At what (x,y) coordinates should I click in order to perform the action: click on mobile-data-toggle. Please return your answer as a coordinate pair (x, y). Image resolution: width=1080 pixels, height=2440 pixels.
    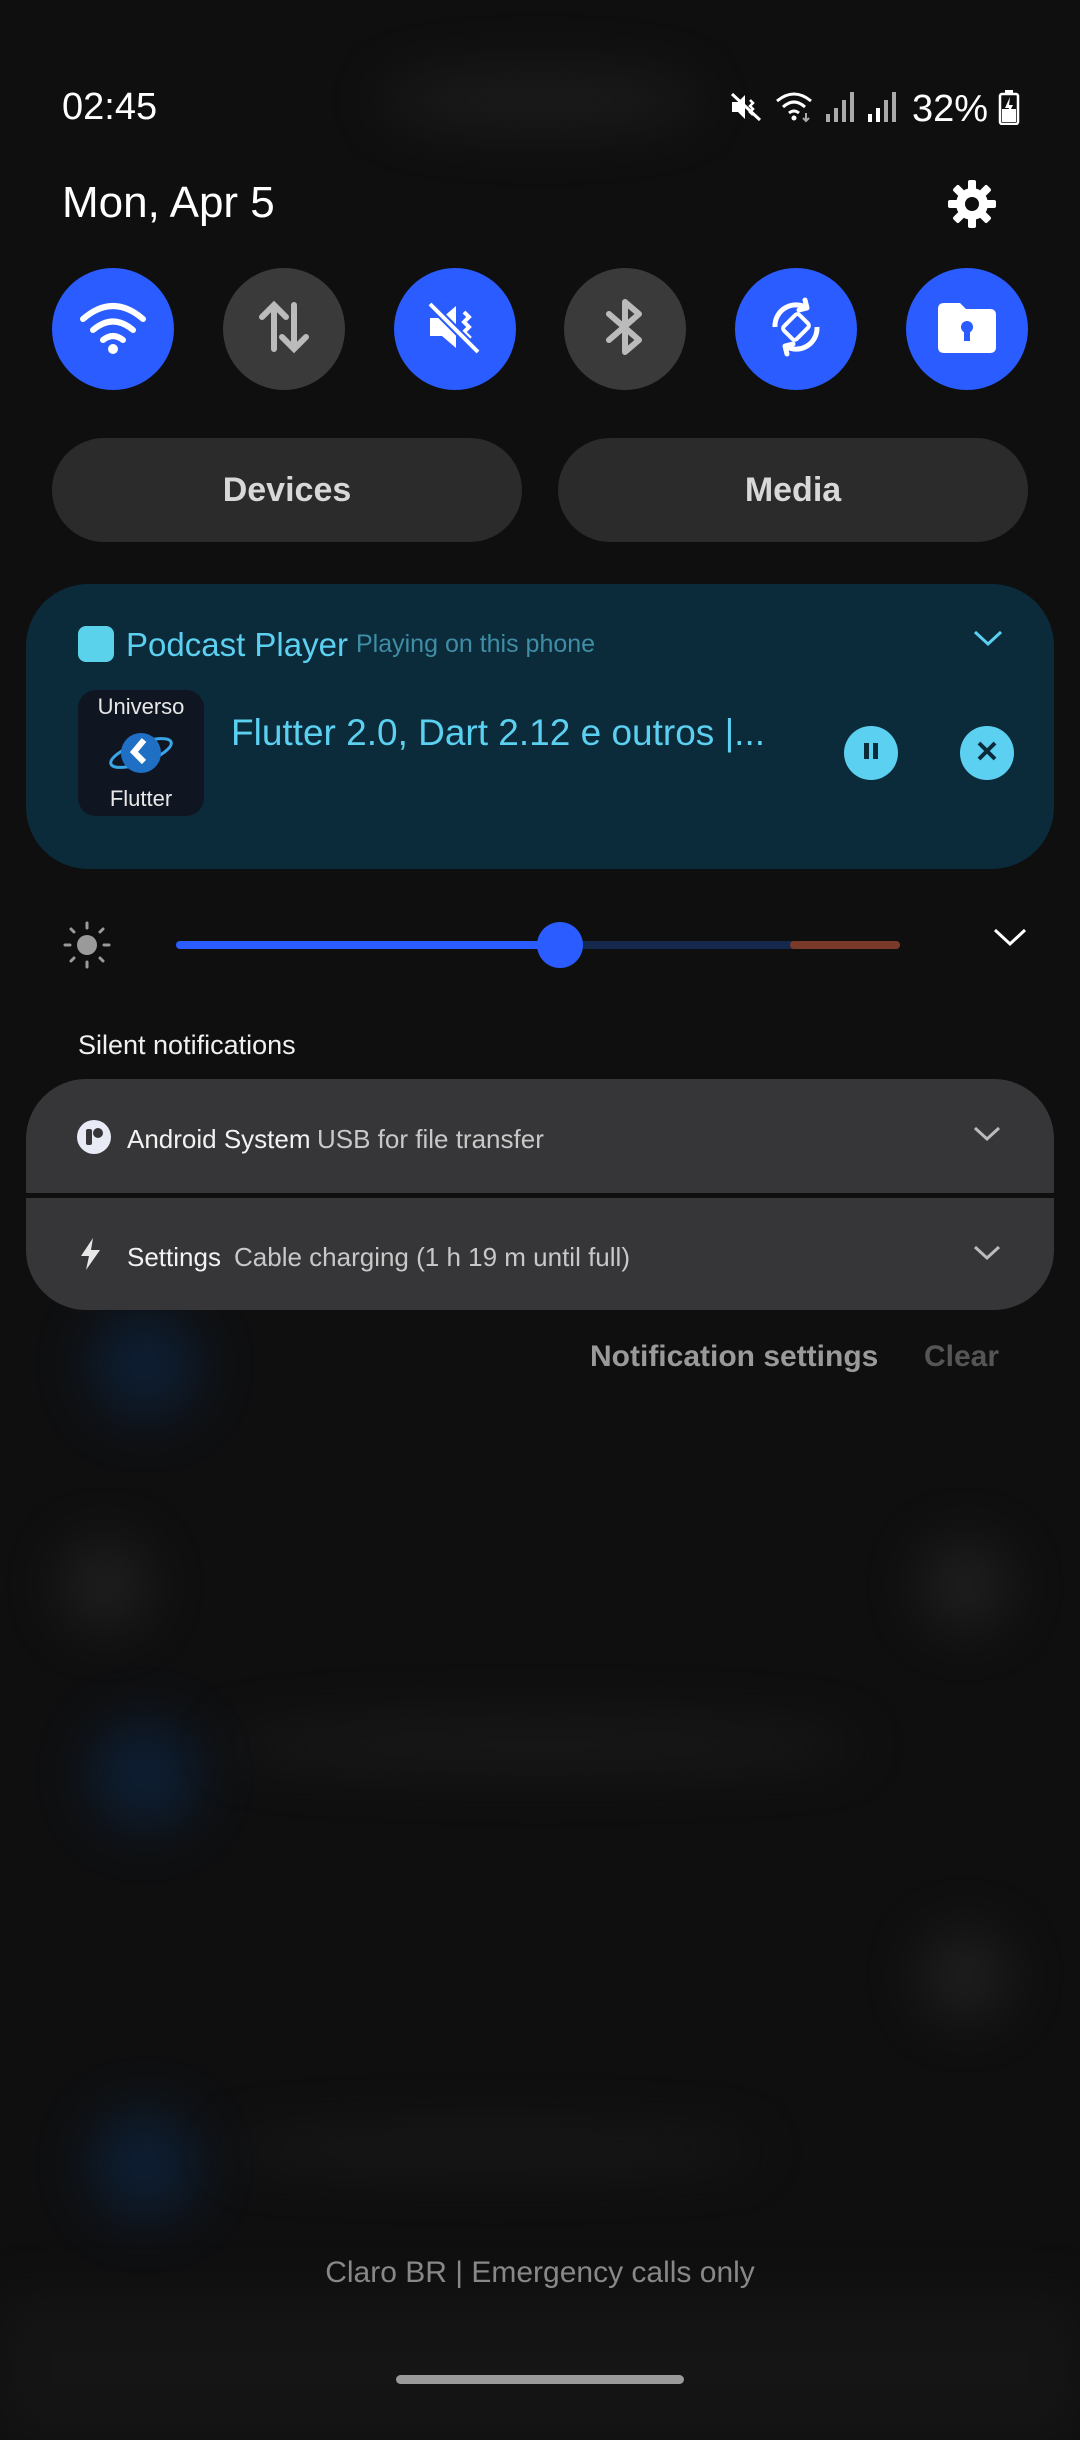
    Looking at the image, I should click on (283, 329).